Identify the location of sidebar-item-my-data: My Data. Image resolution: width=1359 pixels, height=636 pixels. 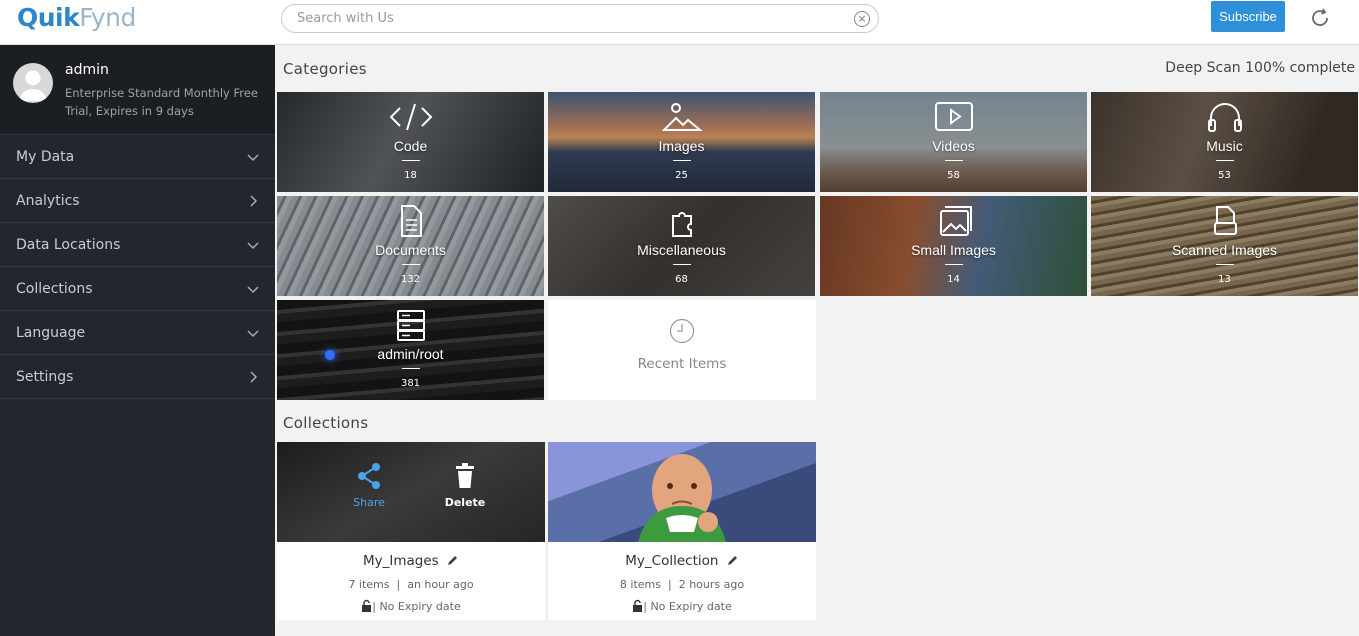
(137, 157).